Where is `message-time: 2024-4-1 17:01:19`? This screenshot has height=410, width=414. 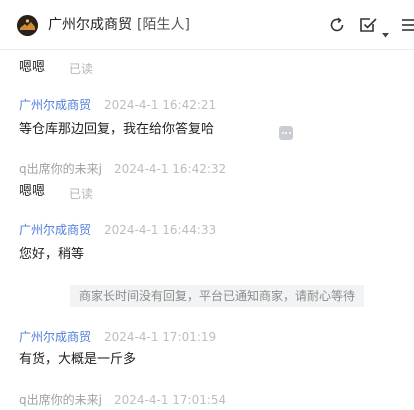 message-time: 2024-4-1 17:01:19 is located at coordinates (160, 337).